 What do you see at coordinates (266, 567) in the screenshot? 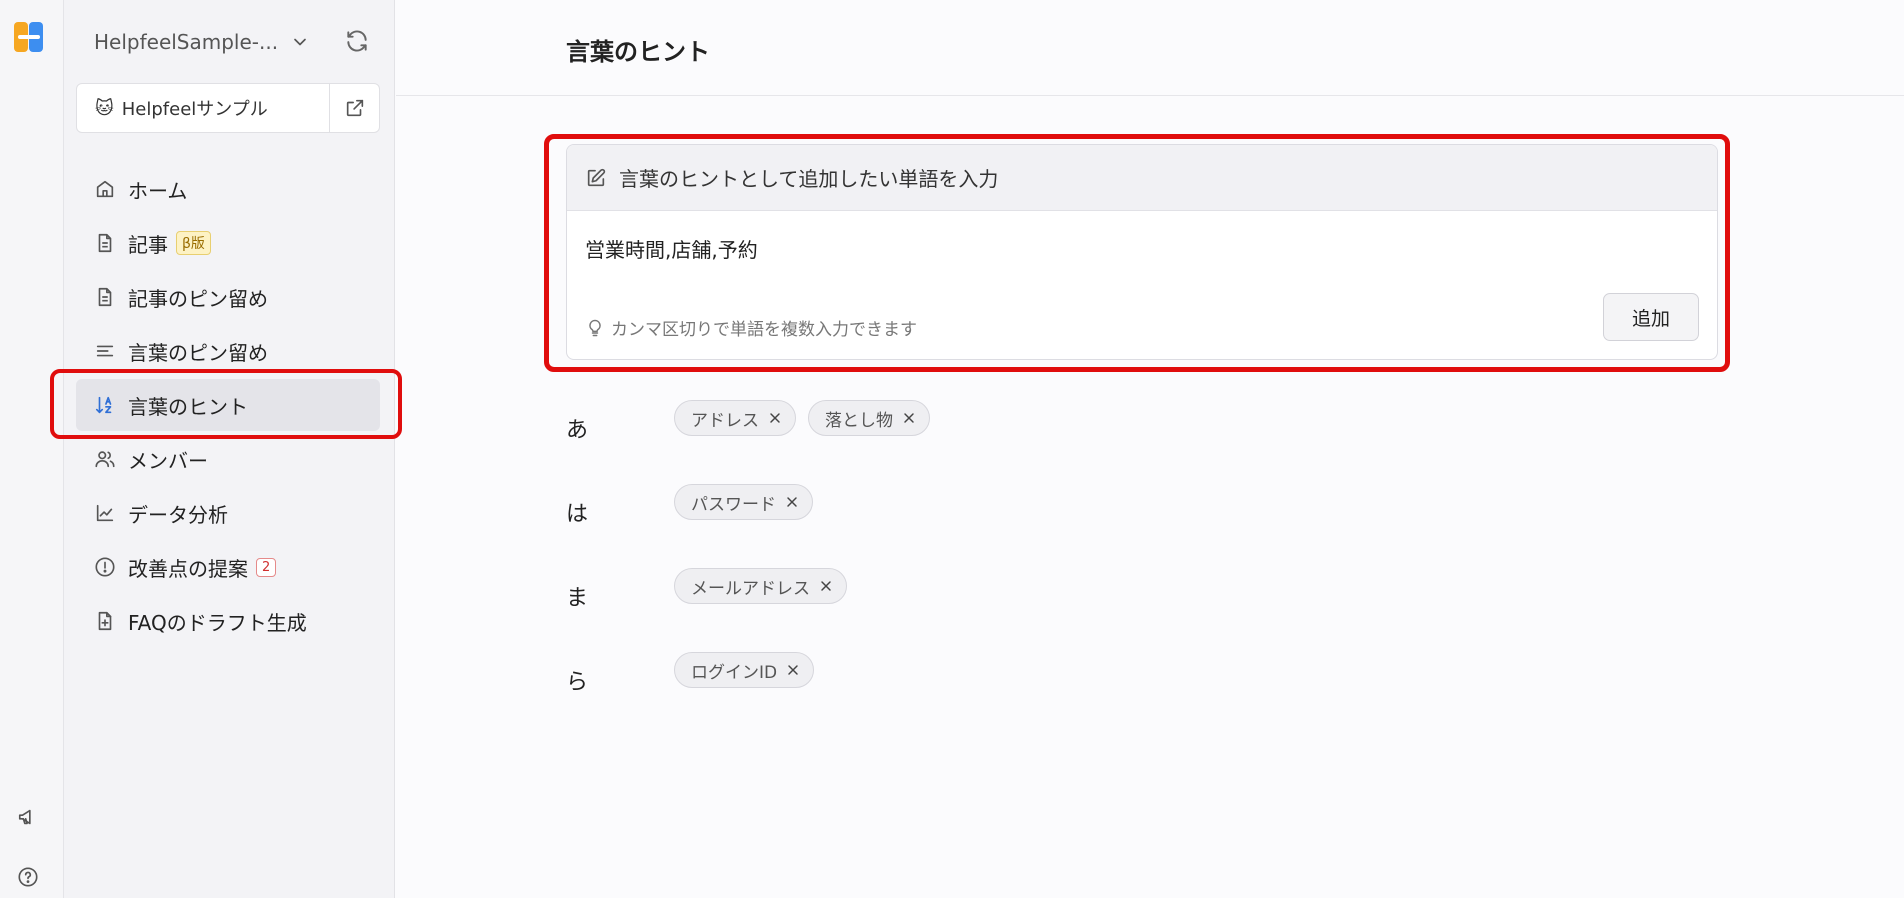
I see `suggestion-count-badge: 2` at bounding box center [266, 567].